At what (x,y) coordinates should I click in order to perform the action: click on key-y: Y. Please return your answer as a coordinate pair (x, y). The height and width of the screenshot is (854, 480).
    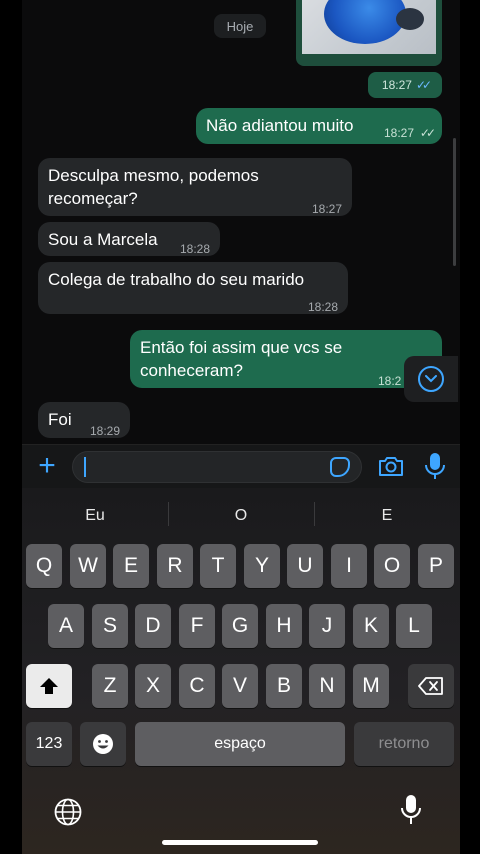
    Looking at the image, I should click on (262, 566).